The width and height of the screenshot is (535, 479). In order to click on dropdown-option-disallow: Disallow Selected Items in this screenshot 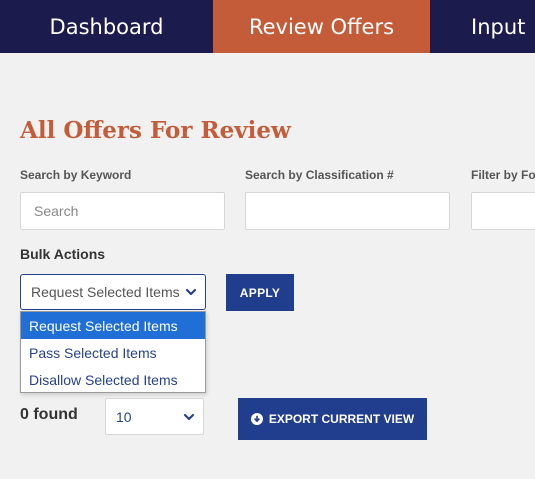, I will do `click(113, 379)`.